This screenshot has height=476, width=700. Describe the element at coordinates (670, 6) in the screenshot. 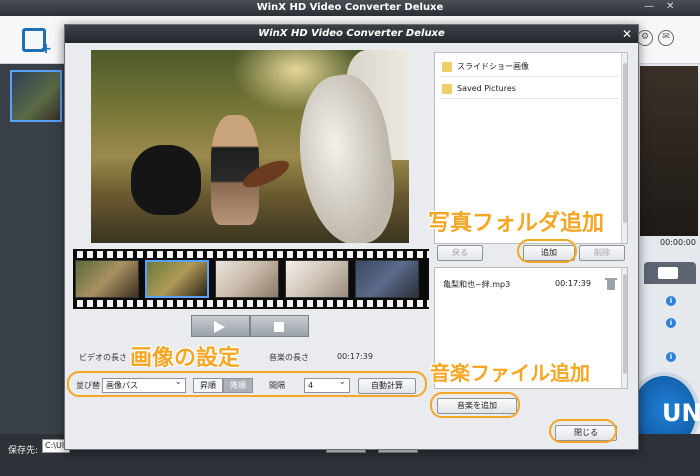

I see `close-icon: ✕` at that location.